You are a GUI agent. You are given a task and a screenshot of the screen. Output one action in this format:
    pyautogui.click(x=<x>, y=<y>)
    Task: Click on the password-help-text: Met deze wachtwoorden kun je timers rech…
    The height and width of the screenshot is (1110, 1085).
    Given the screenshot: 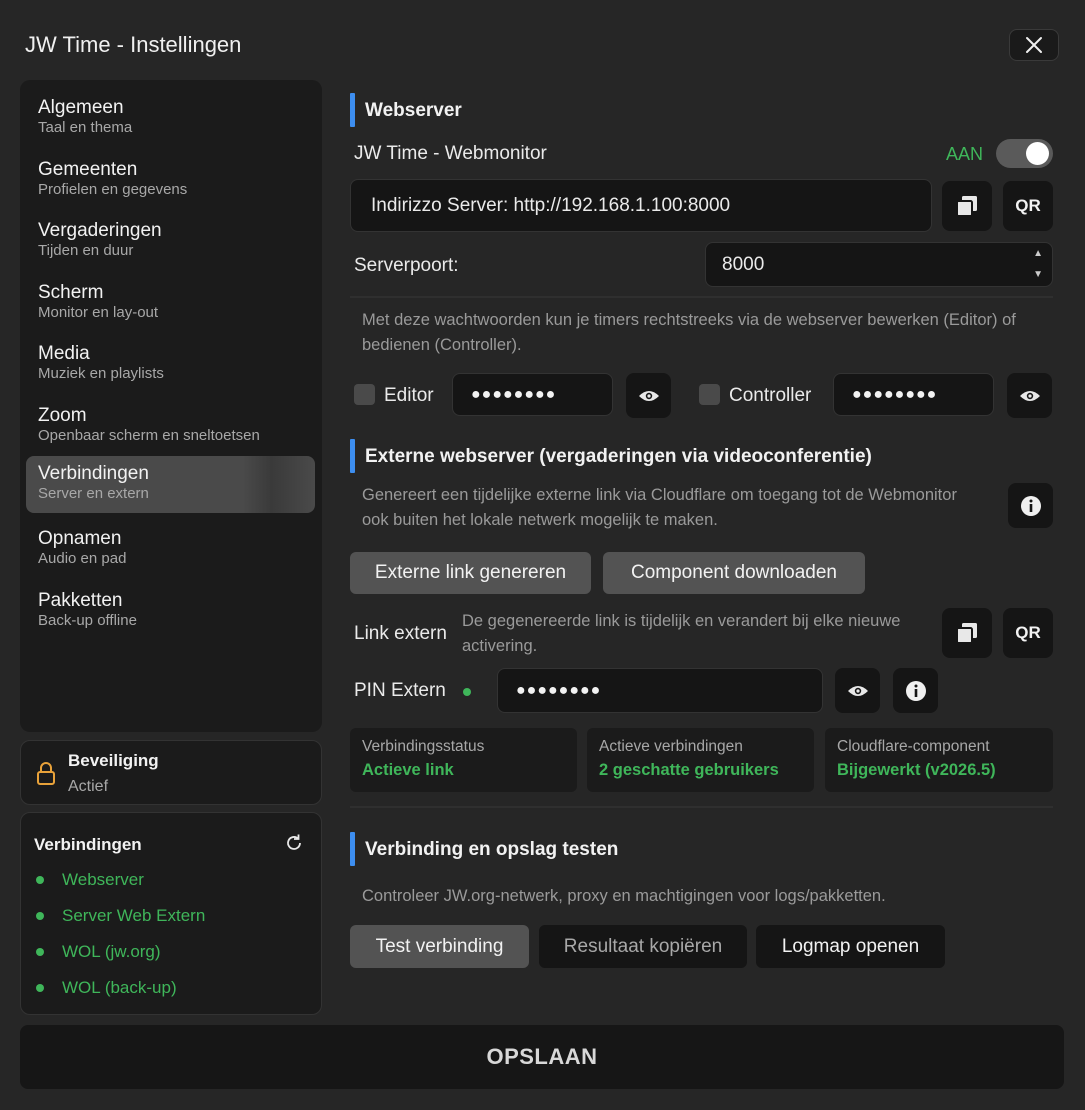 What is the action you would take?
    pyautogui.click(x=689, y=332)
    